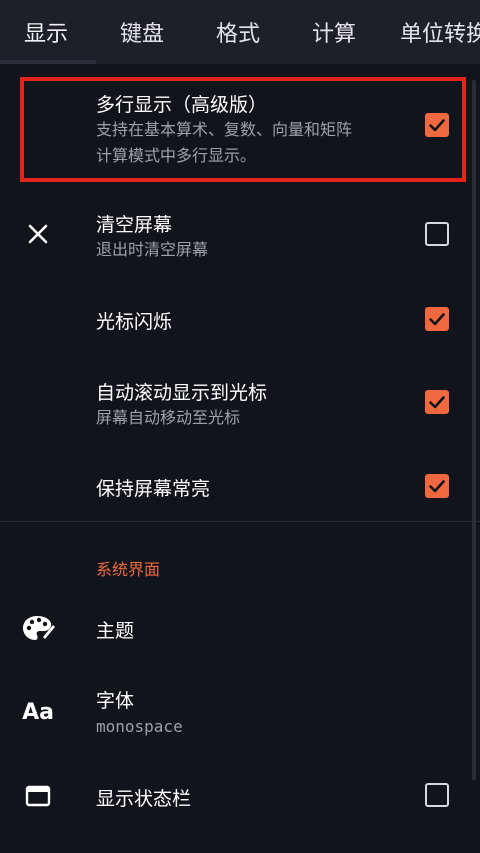  What do you see at coordinates (144, 799) in the screenshot?
I see `setting-title: 显示状态栏` at bounding box center [144, 799].